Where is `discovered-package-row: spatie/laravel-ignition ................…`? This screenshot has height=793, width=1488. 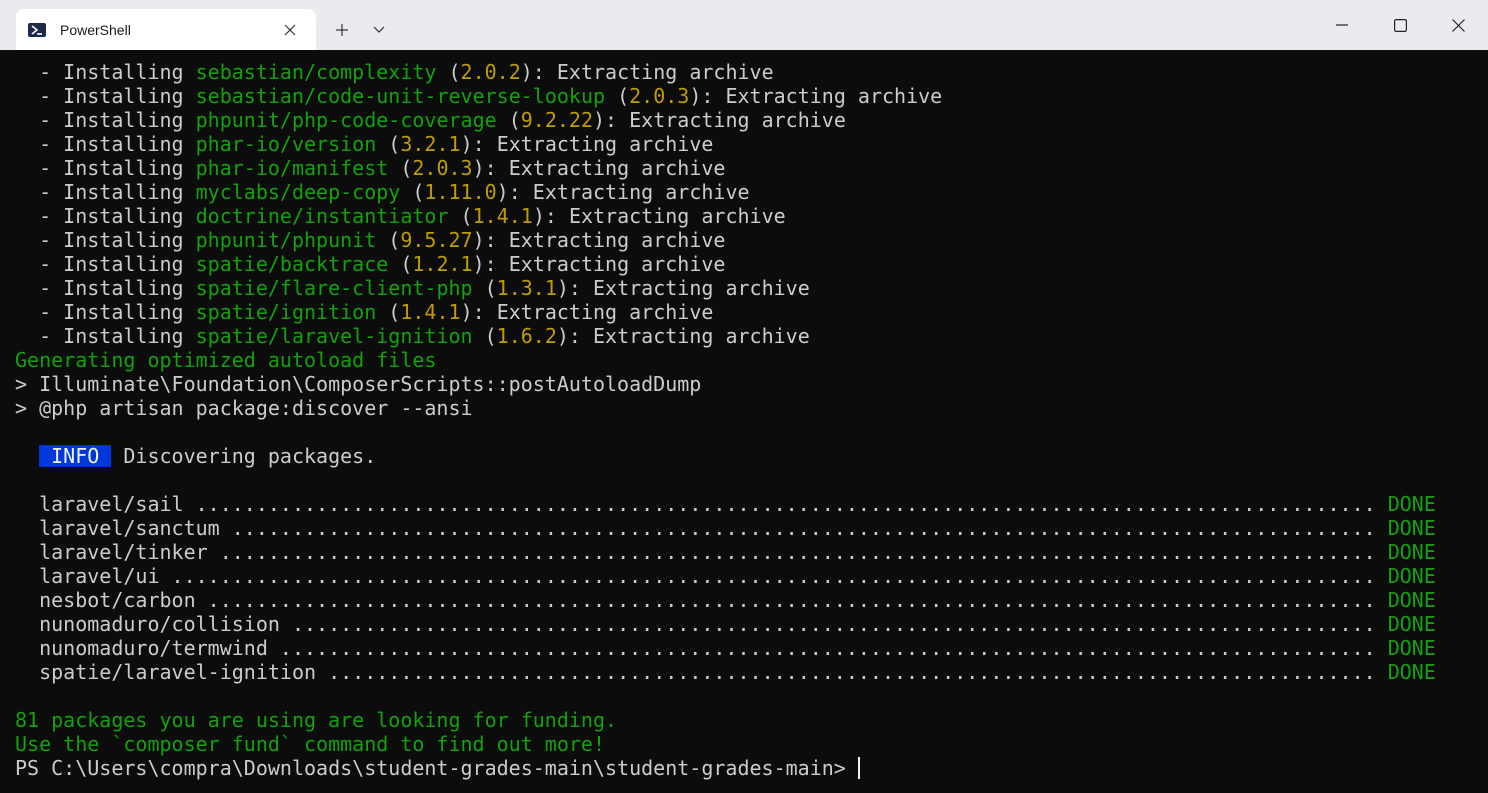 discovered-package-row: spatie/laravel-ignition ................… is located at coordinates (725, 672).